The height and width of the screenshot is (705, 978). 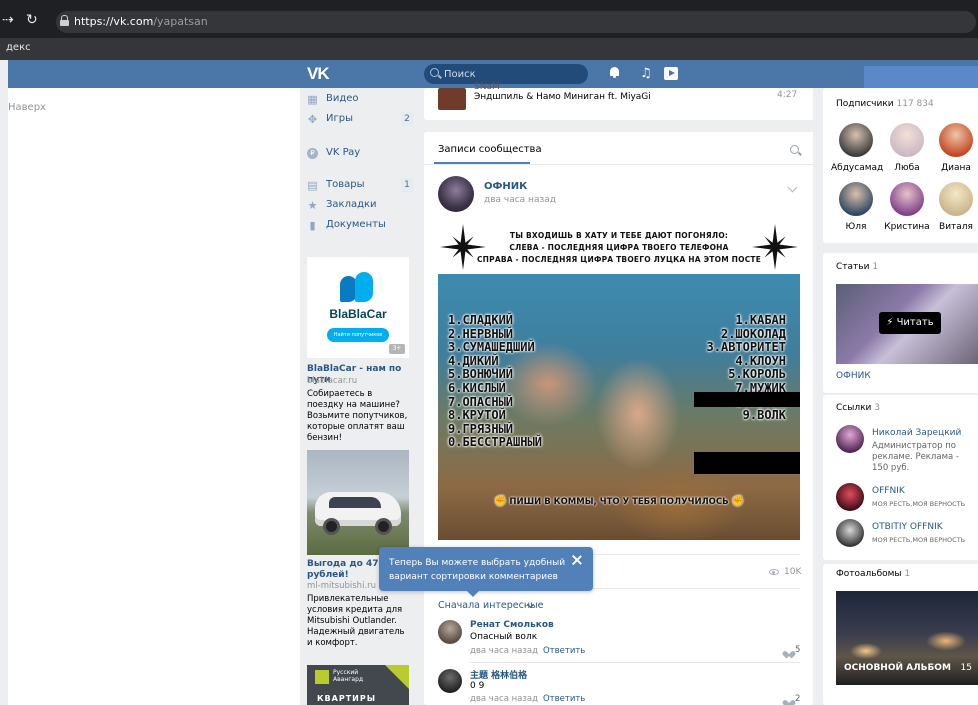 What do you see at coordinates (792, 187) in the screenshot?
I see `chevron-down-icon` at bounding box center [792, 187].